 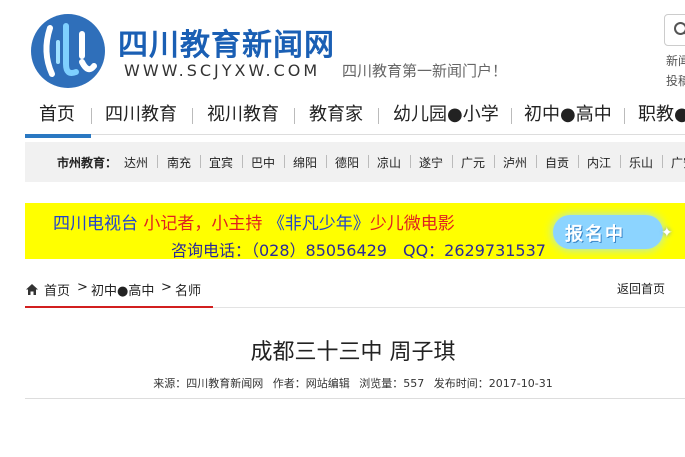 I want to click on city-link: 广安, so click(x=678, y=162).